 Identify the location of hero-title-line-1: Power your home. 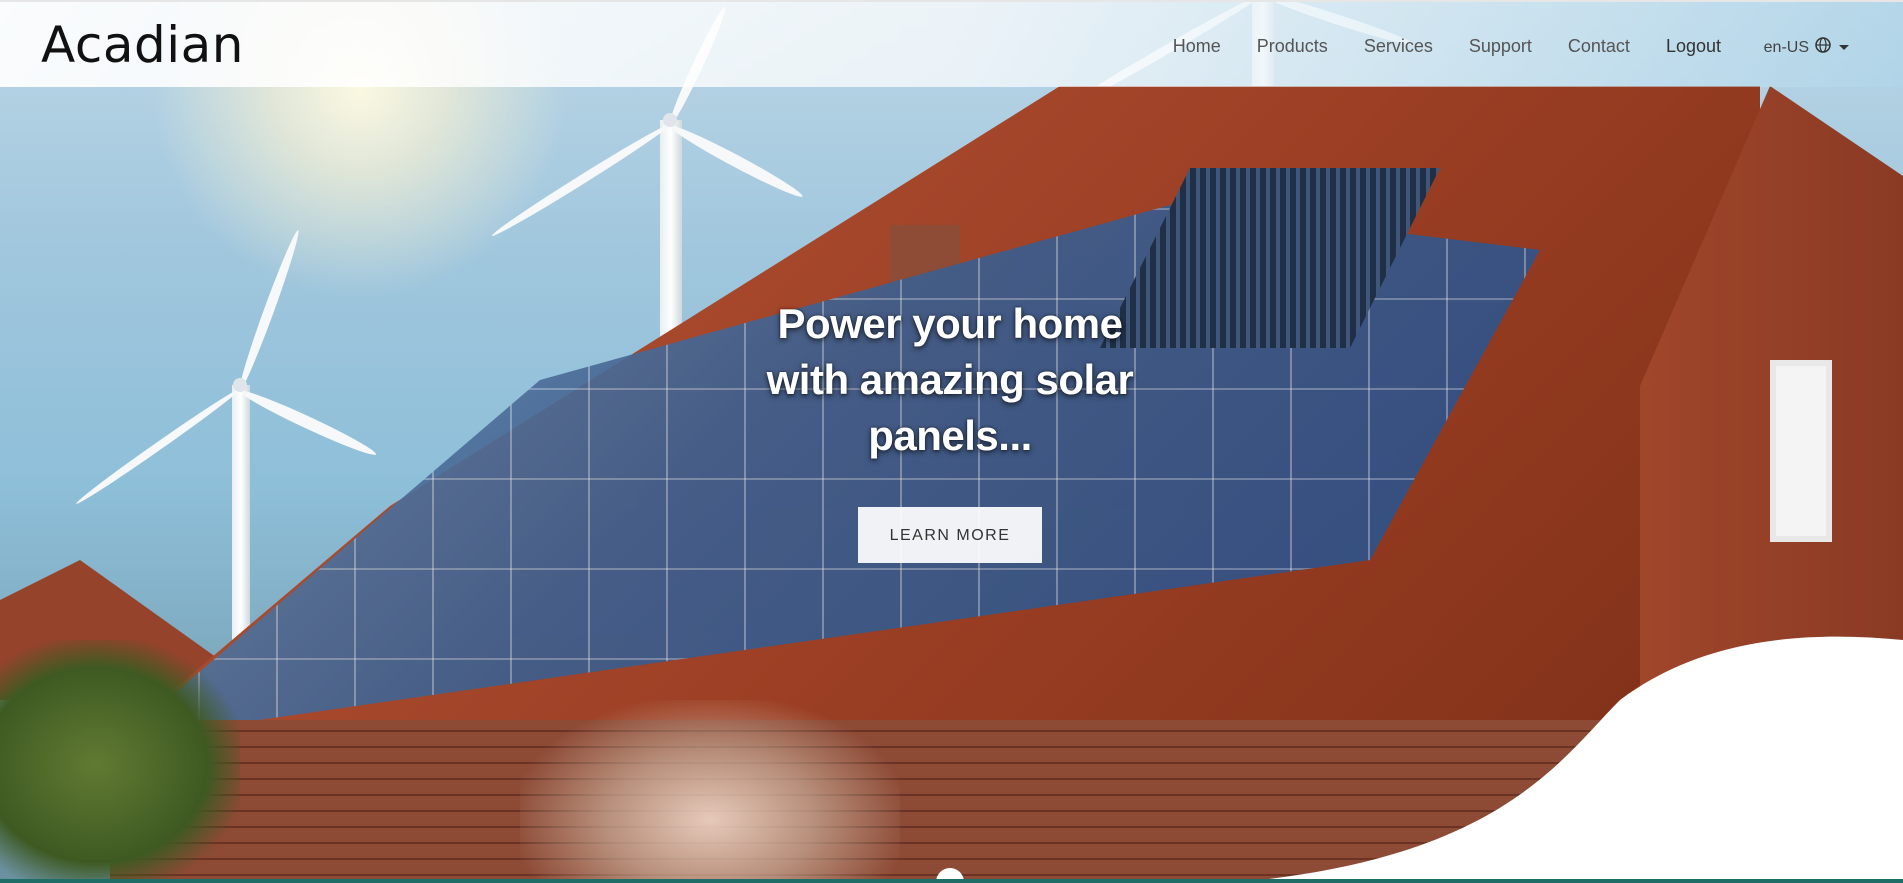
(950, 323).